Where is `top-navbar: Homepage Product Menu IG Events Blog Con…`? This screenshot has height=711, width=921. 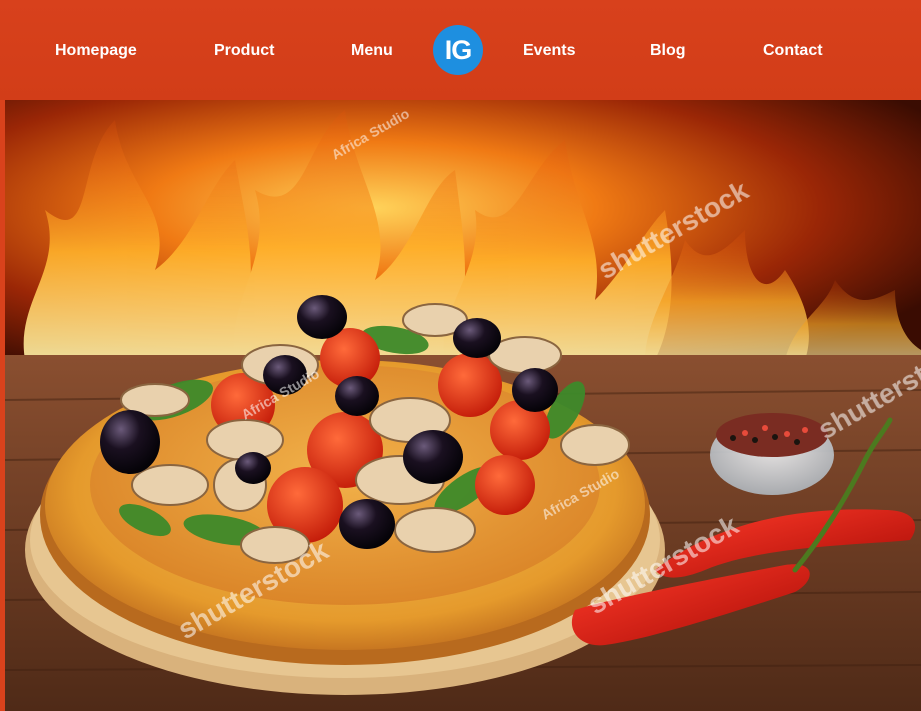 top-navbar: Homepage Product Menu IG Events Blog Con… is located at coordinates (460, 50).